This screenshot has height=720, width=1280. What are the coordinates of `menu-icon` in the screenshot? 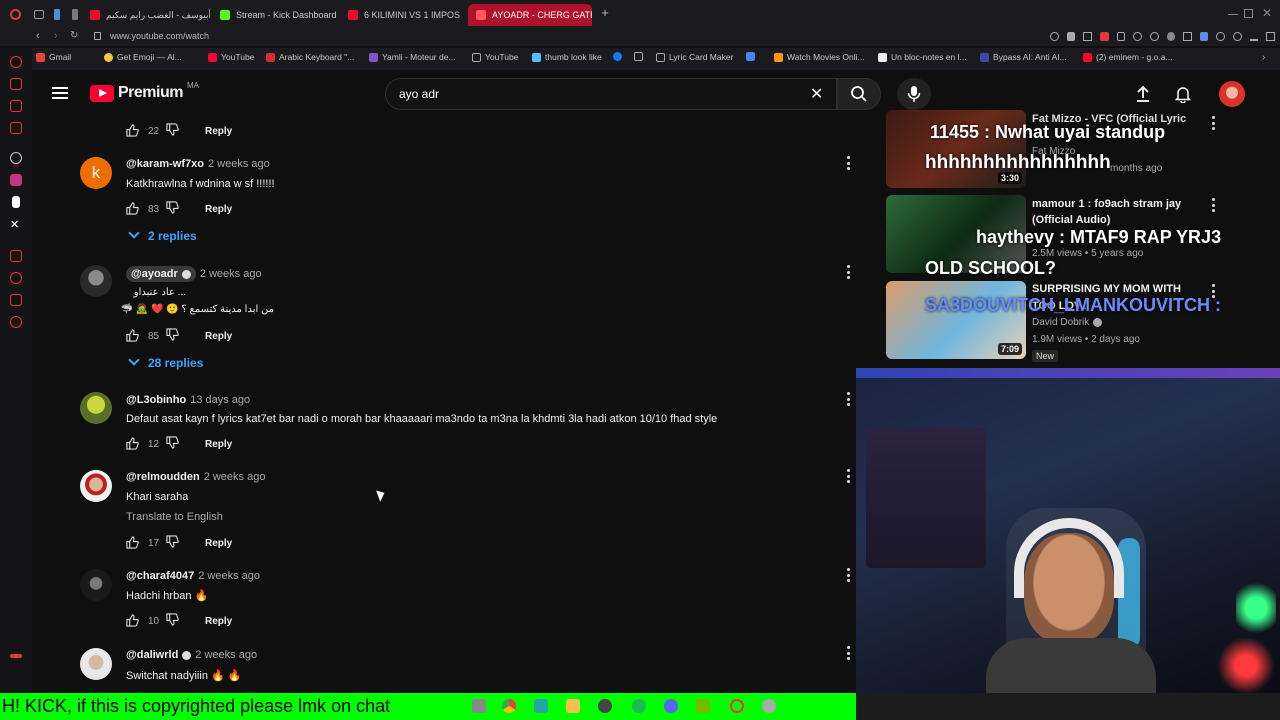 It's located at (1270, 36).